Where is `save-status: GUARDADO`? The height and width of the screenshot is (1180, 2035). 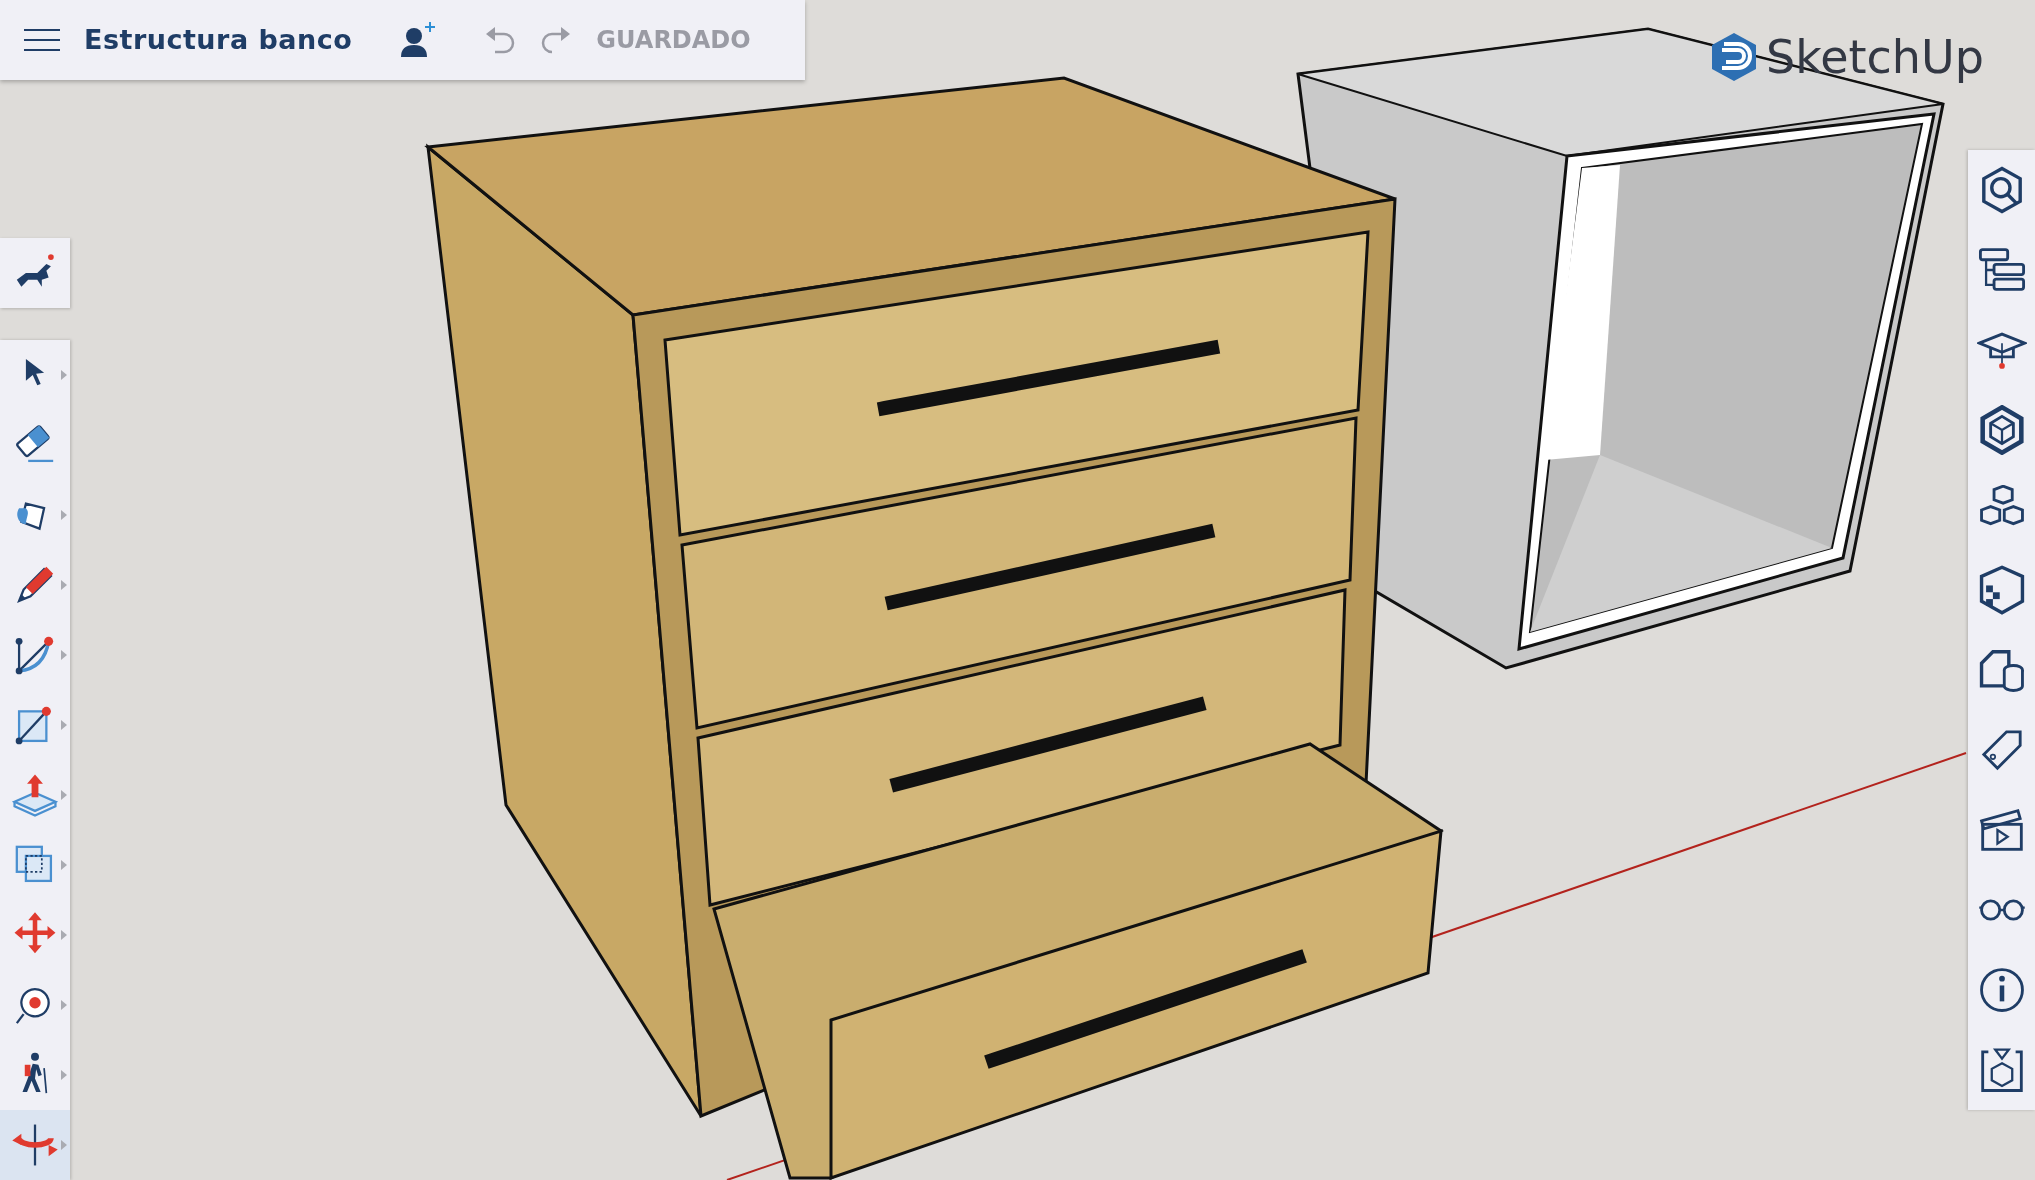
save-status: GUARDADO is located at coordinates (673, 40).